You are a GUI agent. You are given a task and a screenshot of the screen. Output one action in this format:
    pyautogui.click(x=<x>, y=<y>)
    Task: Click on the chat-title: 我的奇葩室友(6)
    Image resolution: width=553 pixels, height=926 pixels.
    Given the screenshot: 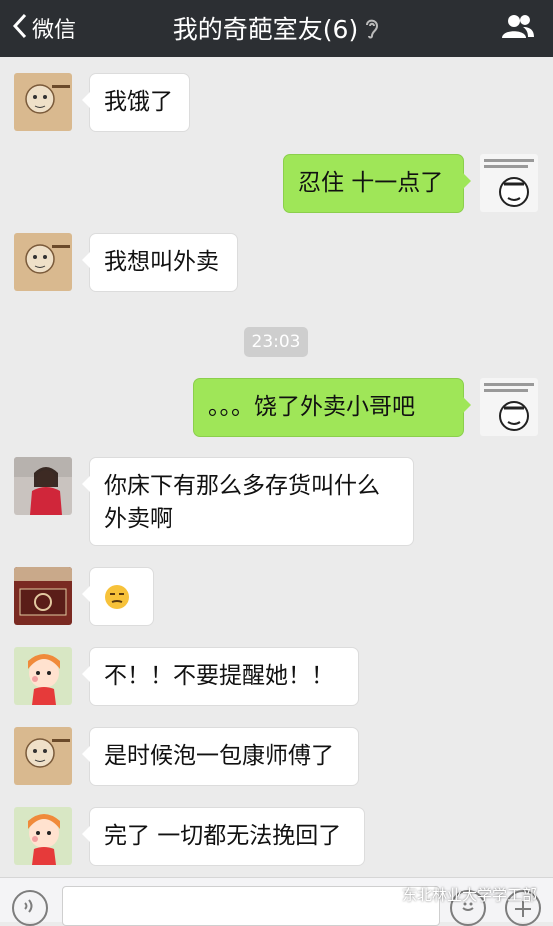 What is the action you would take?
    pyautogui.click(x=265, y=29)
    